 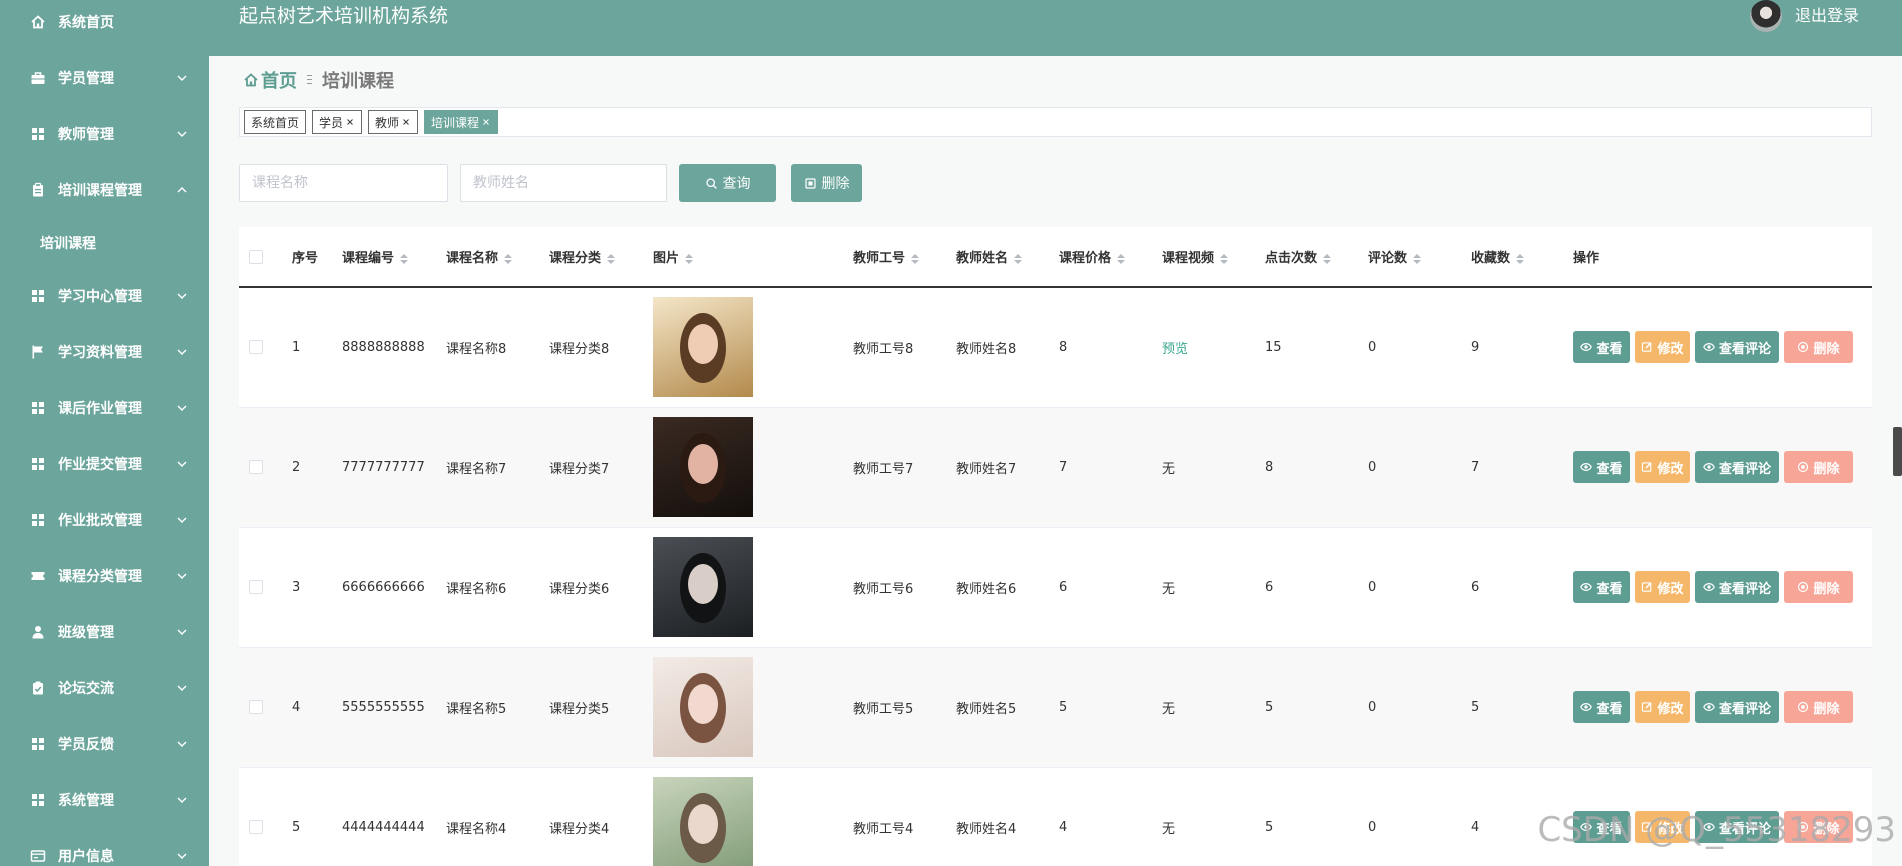 I want to click on course-name-search-input, so click(x=343, y=183).